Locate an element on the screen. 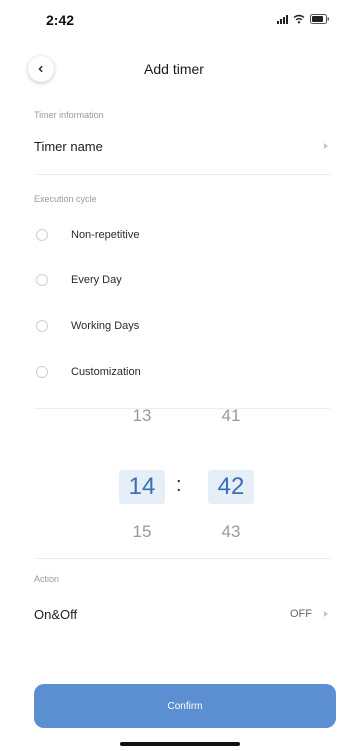 The height and width of the screenshot is (751, 348). cycle-option-customization: Customization is located at coordinates (182, 372).